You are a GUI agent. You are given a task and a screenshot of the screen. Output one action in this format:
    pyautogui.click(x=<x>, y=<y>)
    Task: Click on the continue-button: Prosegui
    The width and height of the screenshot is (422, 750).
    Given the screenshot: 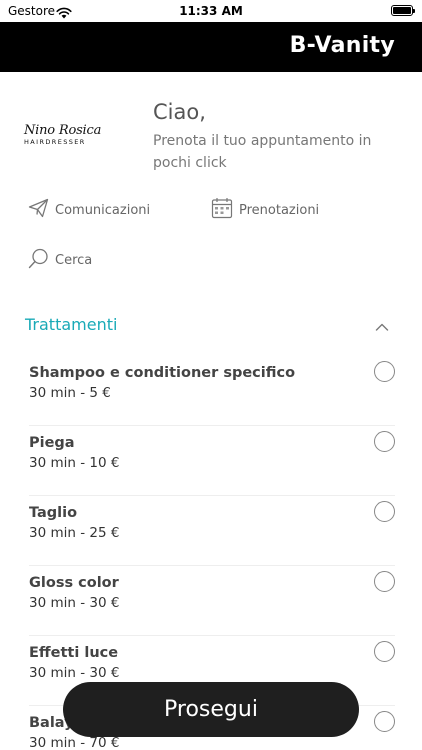 What is the action you would take?
    pyautogui.click(x=211, y=709)
    